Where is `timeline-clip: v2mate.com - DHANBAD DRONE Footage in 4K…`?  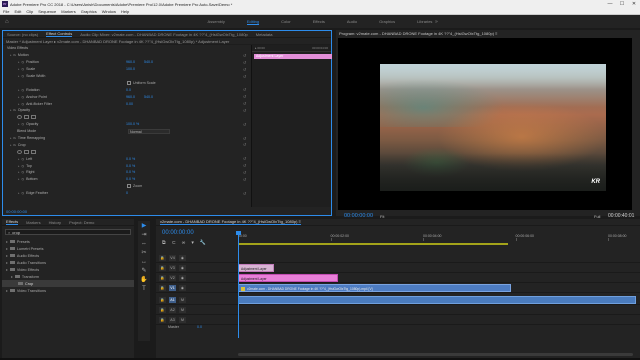 timeline-clip: v2mate.com - DHANBAD DRONE Footage in 4K… is located at coordinates (374, 288).